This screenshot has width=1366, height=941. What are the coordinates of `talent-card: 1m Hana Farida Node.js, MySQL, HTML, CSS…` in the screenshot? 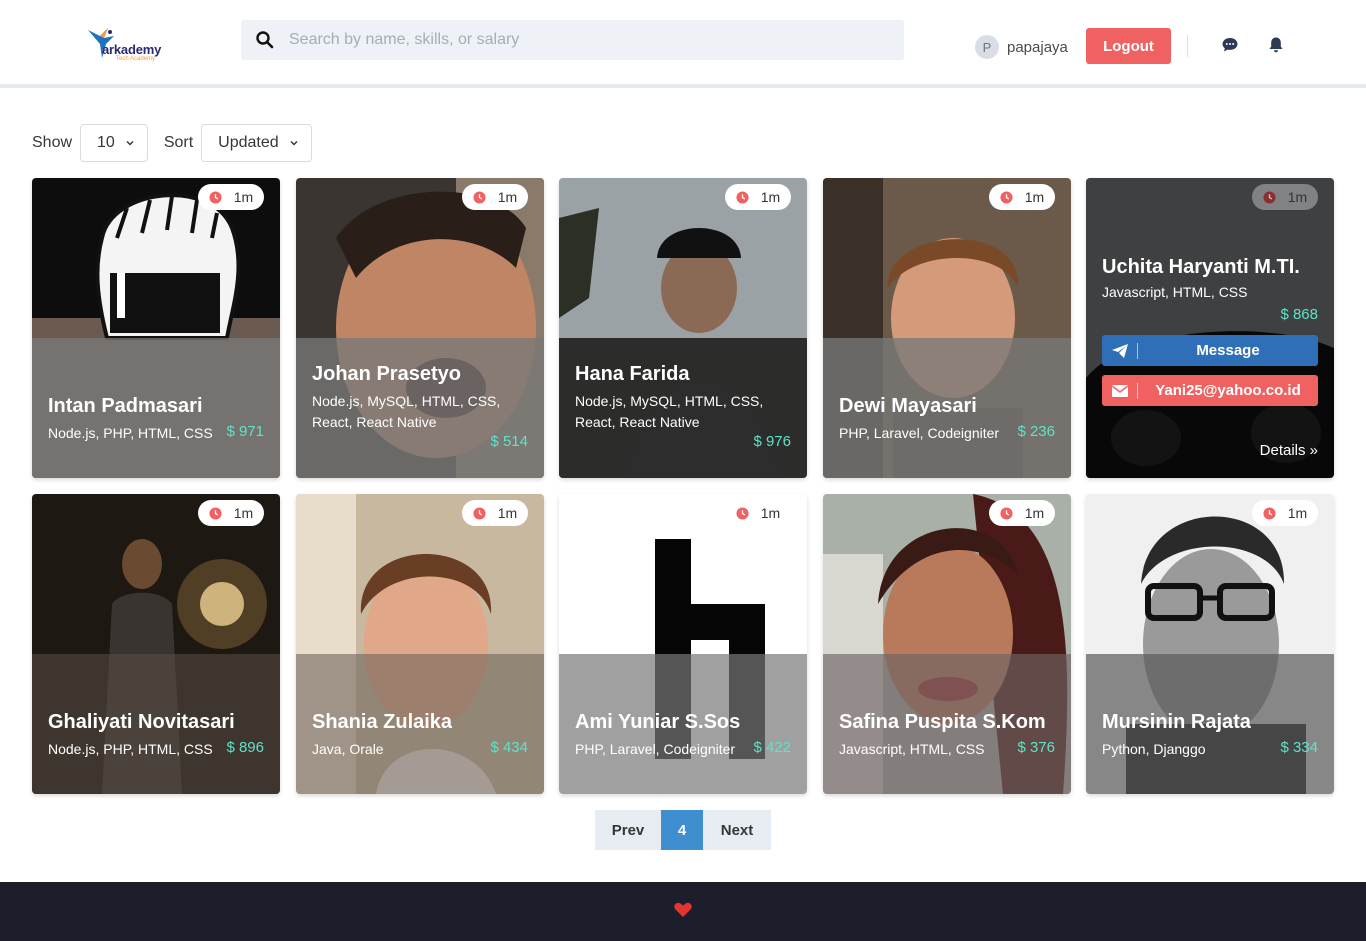 It's located at (683, 328).